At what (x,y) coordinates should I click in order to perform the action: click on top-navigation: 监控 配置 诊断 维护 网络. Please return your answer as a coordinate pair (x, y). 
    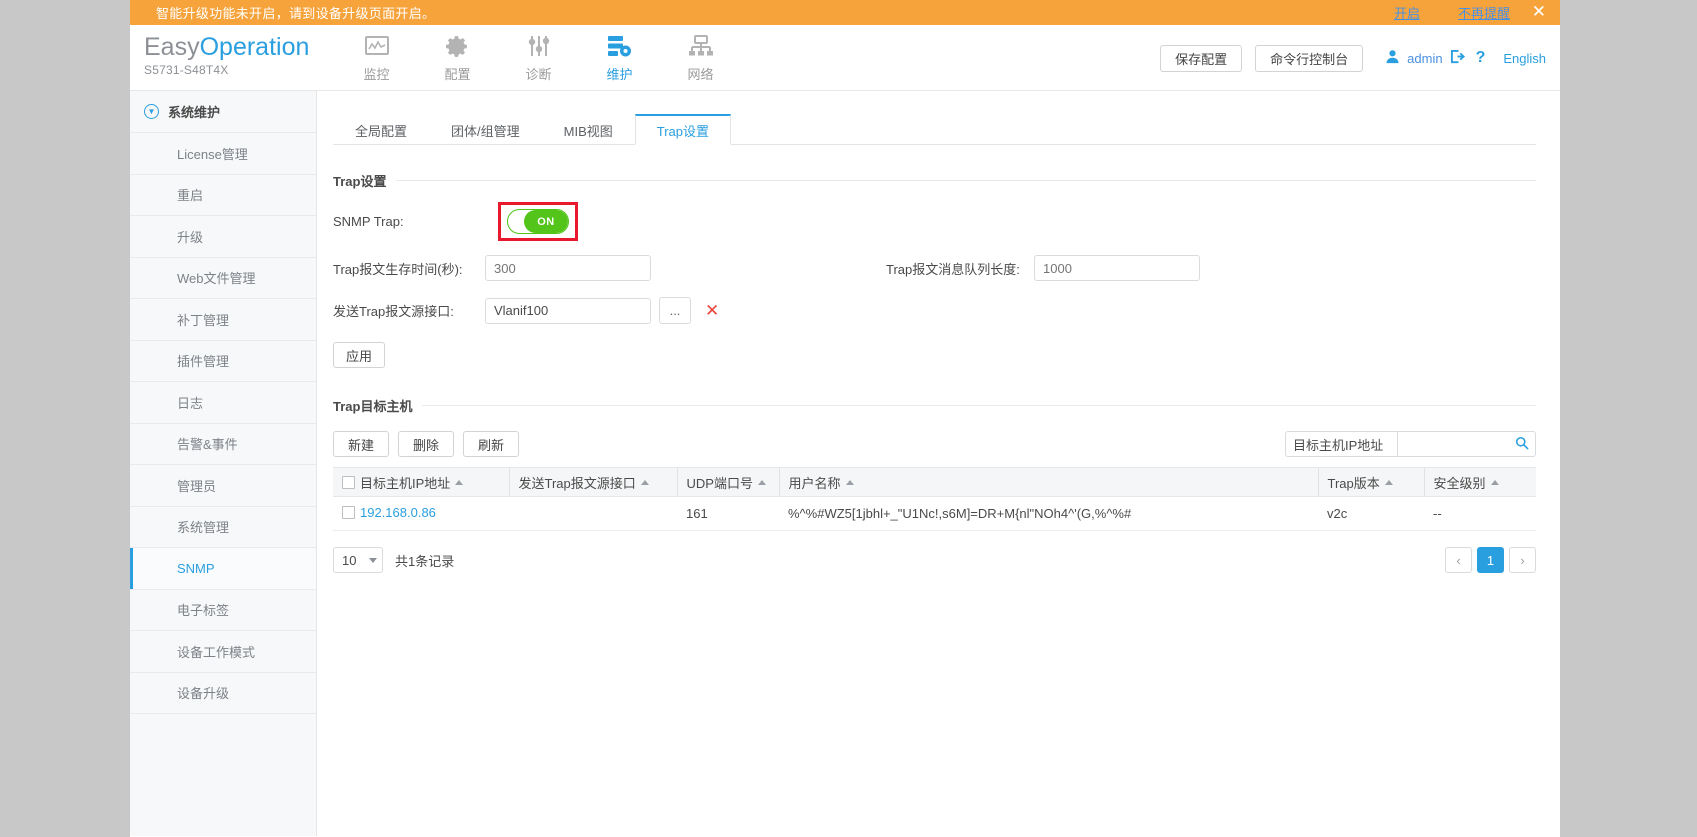
    Looking at the image, I should click on (538, 58).